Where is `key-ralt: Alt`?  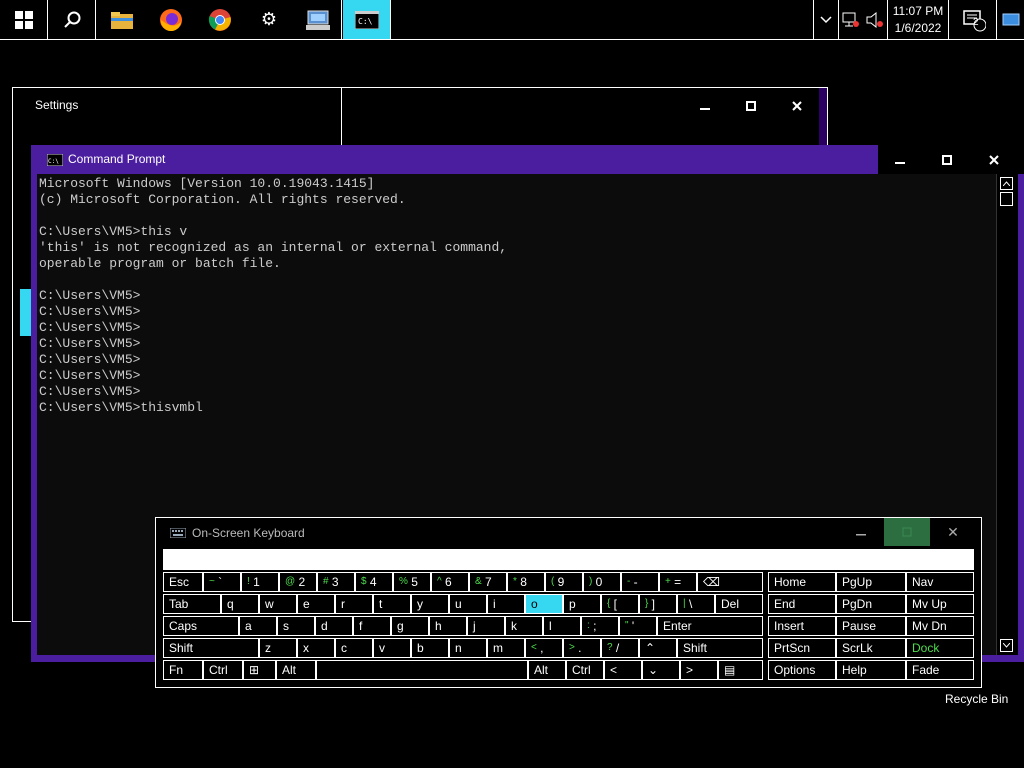 key-ralt: Alt is located at coordinates (547, 670).